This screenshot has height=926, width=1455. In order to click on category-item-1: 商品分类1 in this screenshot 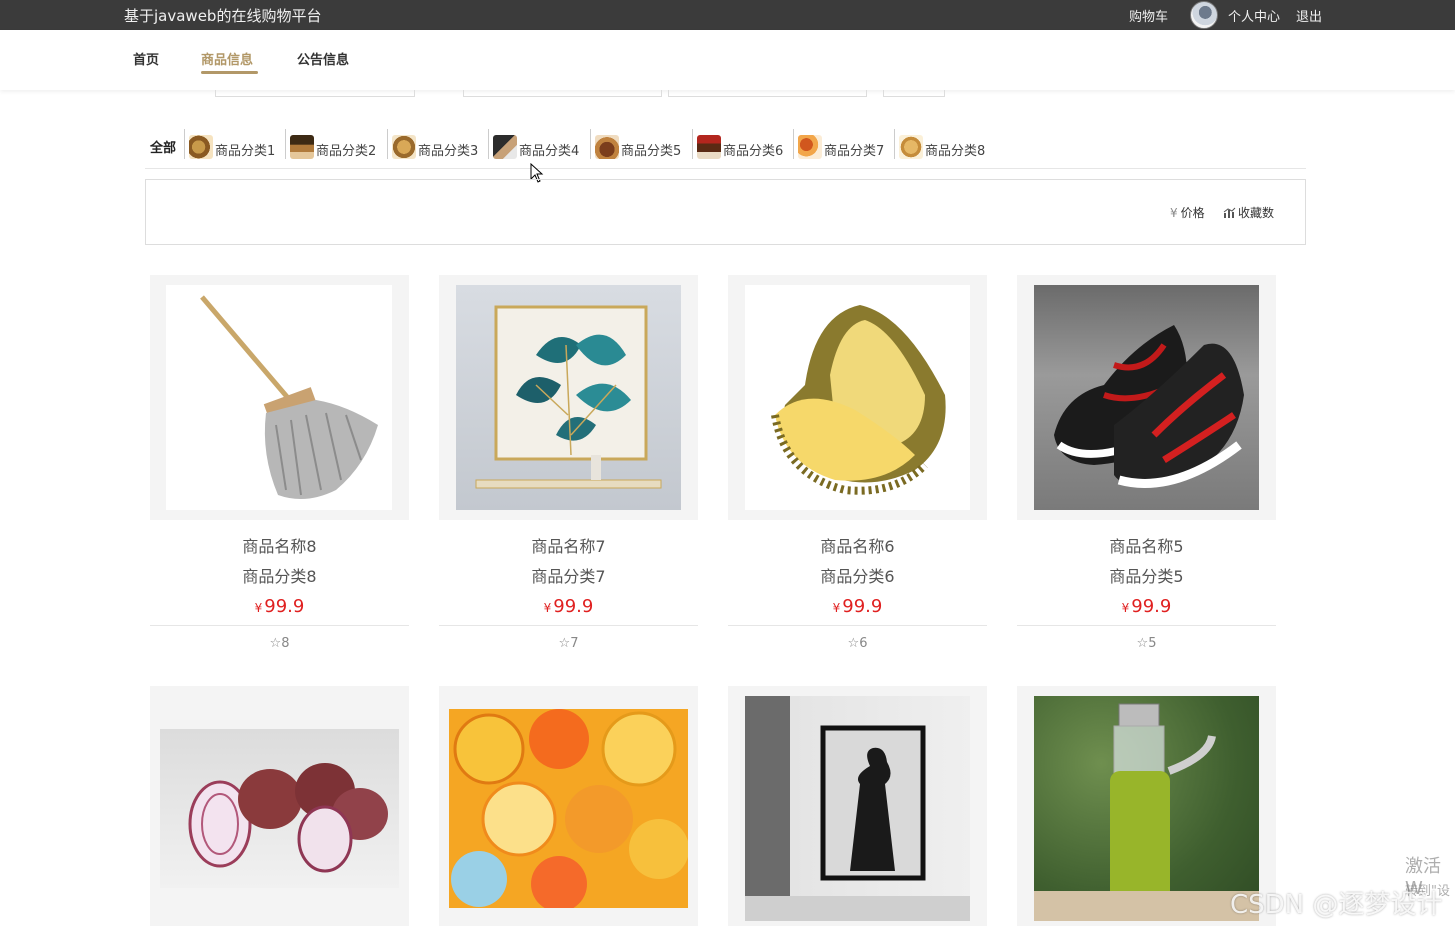, I will do `click(229, 144)`.